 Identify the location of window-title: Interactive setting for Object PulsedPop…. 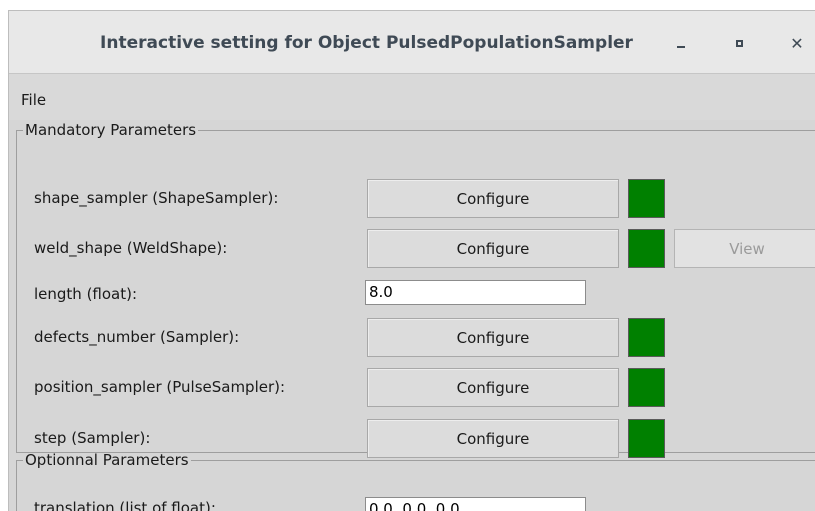
(366, 43).